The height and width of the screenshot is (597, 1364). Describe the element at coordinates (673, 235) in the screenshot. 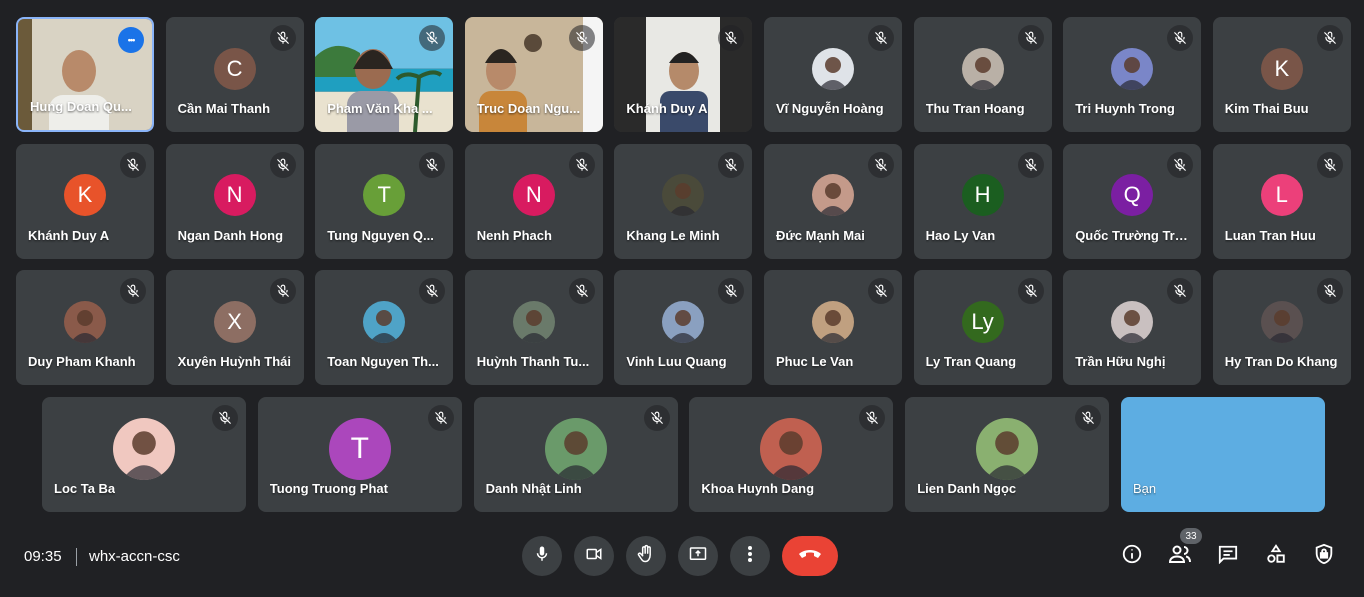

I see `participant-name: Khang Le Minh` at that location.